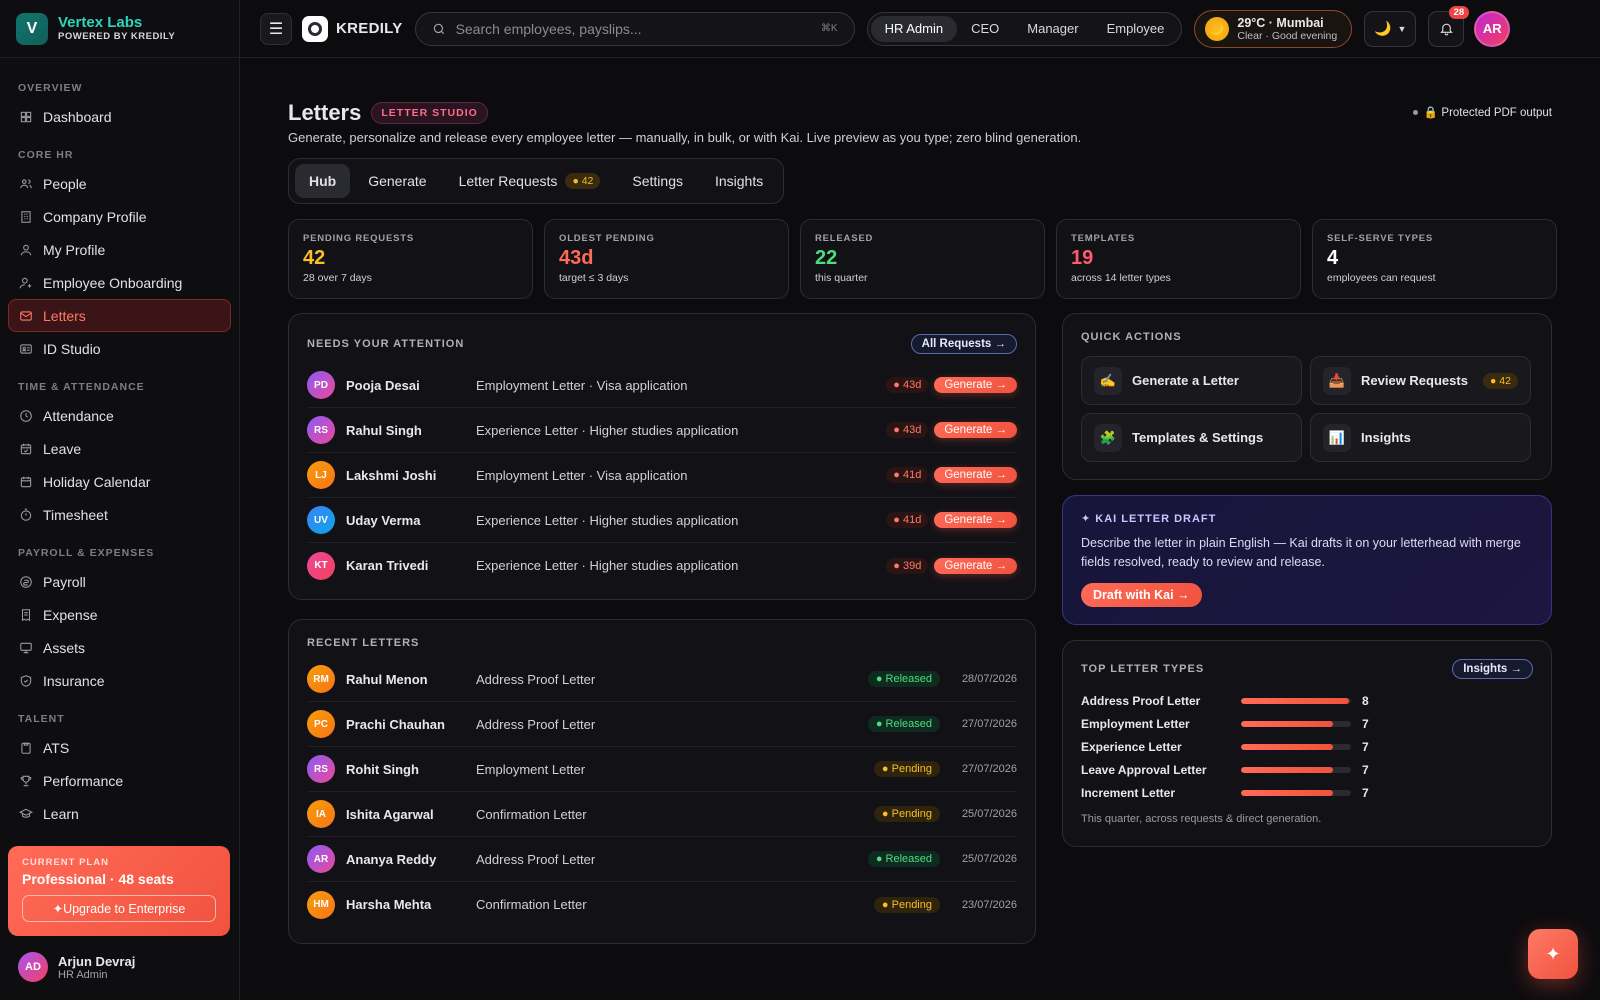 The image size is (1600, 1000). What do you see at coordinates (1135, 723) in the screenshot?
I see `letter-type-name: Employment Letter` at bounding box center [1135, 723].